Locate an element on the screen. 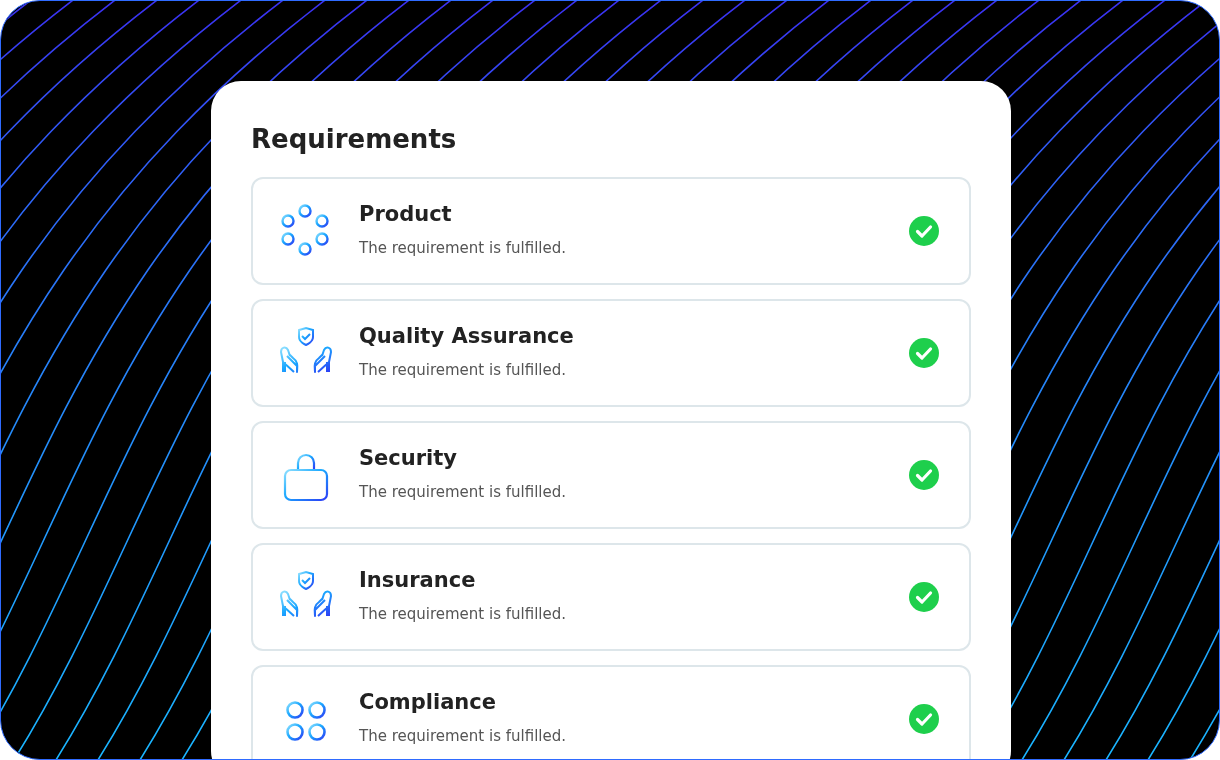  requirement-title: Quality Assurance is located at coordinates (467, 336).